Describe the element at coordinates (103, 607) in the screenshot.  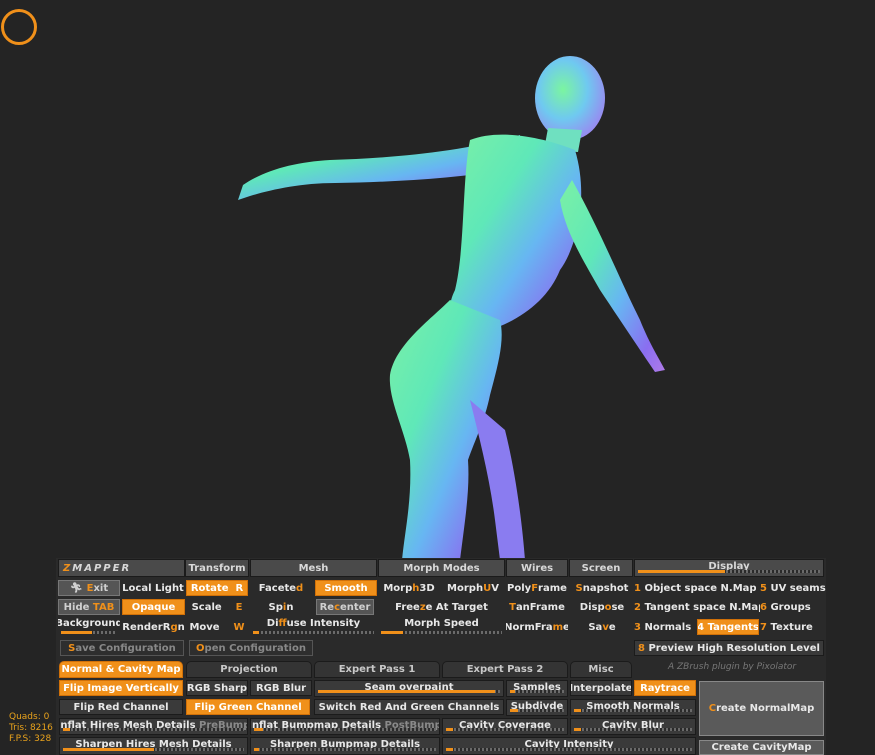
I see `hide-key: TAB` at that location.